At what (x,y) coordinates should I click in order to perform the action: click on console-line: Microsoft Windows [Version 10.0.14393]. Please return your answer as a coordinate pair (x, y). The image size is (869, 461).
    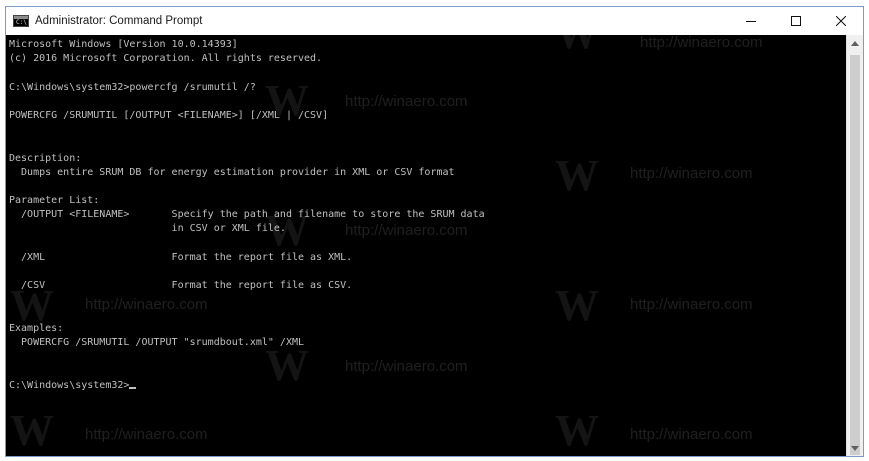
    Looking at the image, I should click on (123, 44).